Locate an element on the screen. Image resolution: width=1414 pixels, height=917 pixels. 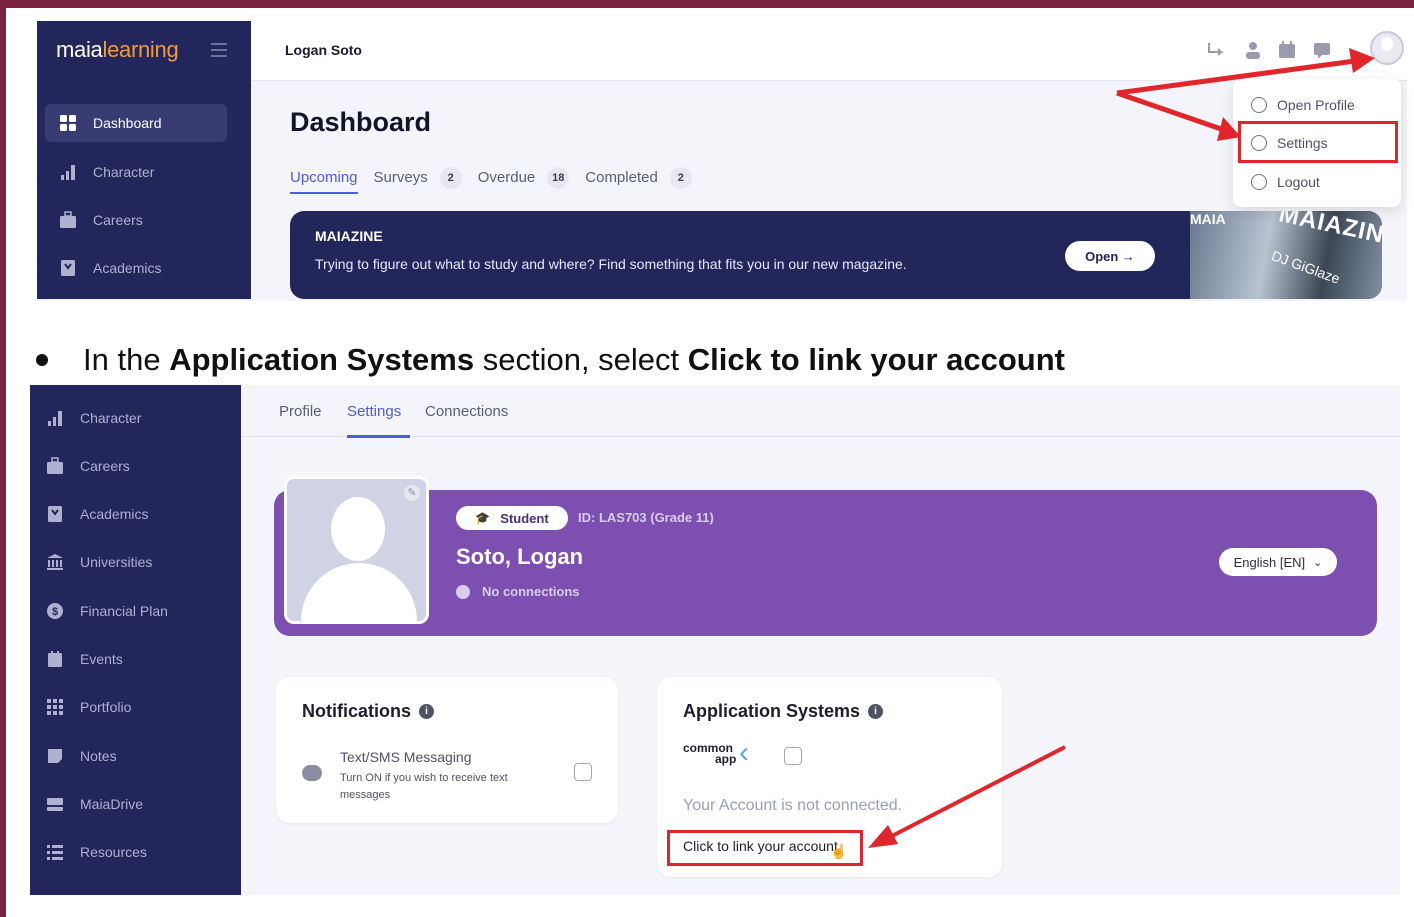
instruction-part: In the is located at coordinates (126, 359).